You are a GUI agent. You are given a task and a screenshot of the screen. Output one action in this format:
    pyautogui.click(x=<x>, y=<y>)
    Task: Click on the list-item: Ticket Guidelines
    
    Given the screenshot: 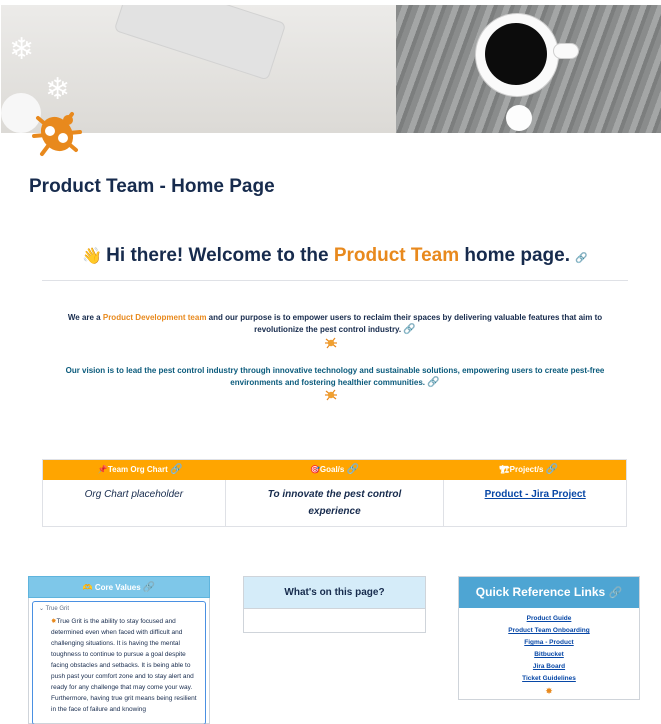 What is the action you would take?
    pyautogui.click(x=549, y=679)
    